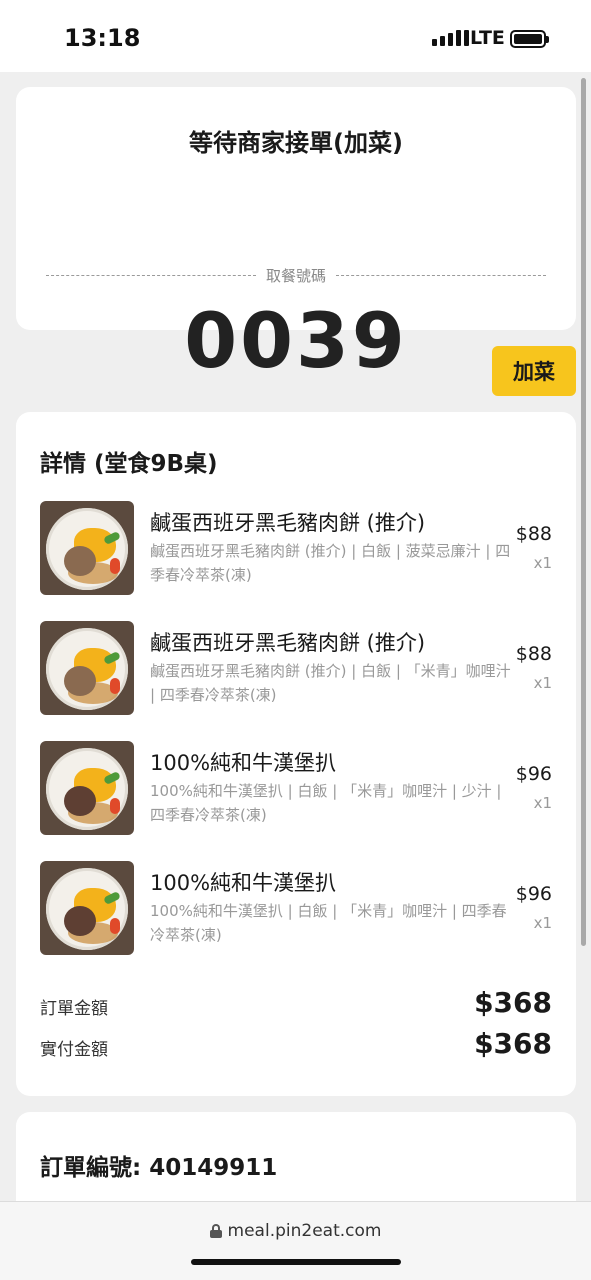  I want to click on paid-amount-row: 實付金額 $368, so click(296, 1044).